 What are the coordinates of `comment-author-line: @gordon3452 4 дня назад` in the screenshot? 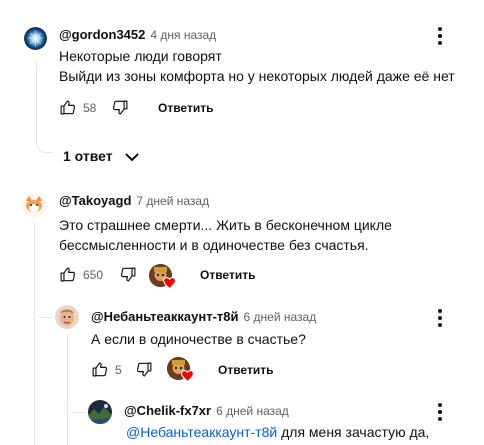 It's located at (137, 34).